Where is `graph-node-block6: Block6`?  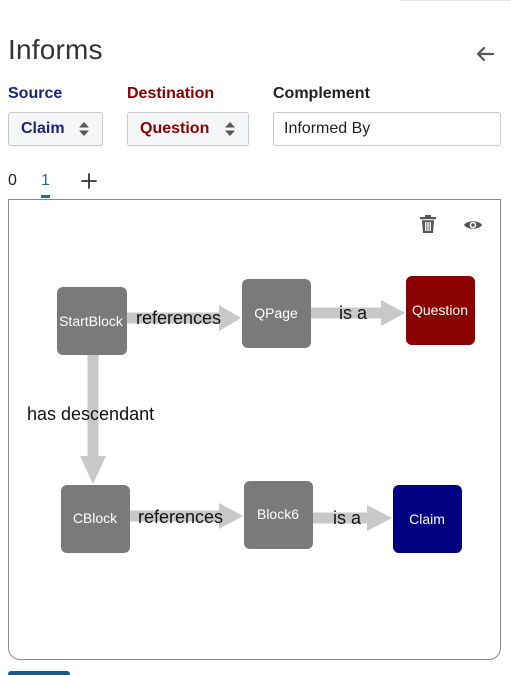 graph-node-block6: Block6 is located at coordinates (278, 515).